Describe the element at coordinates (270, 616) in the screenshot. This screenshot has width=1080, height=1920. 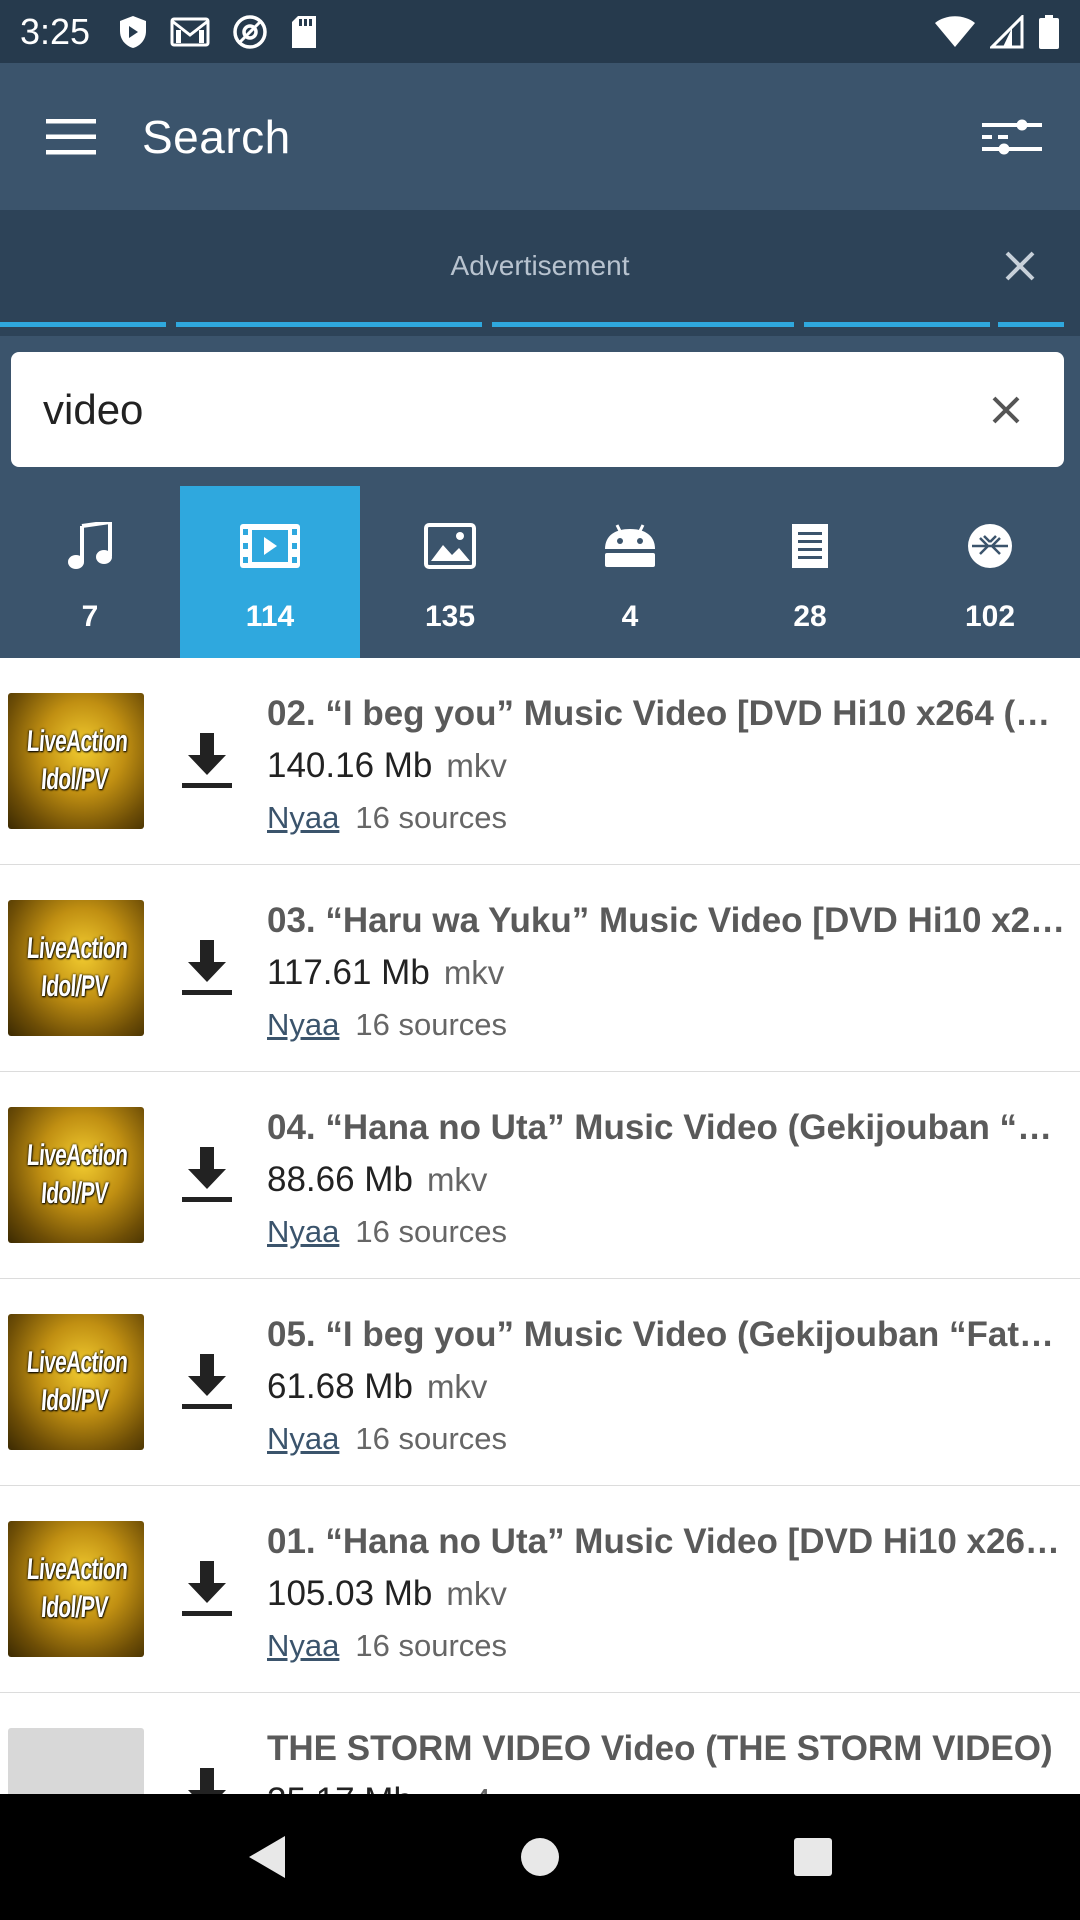
I see `tab-count: 114` at that location.